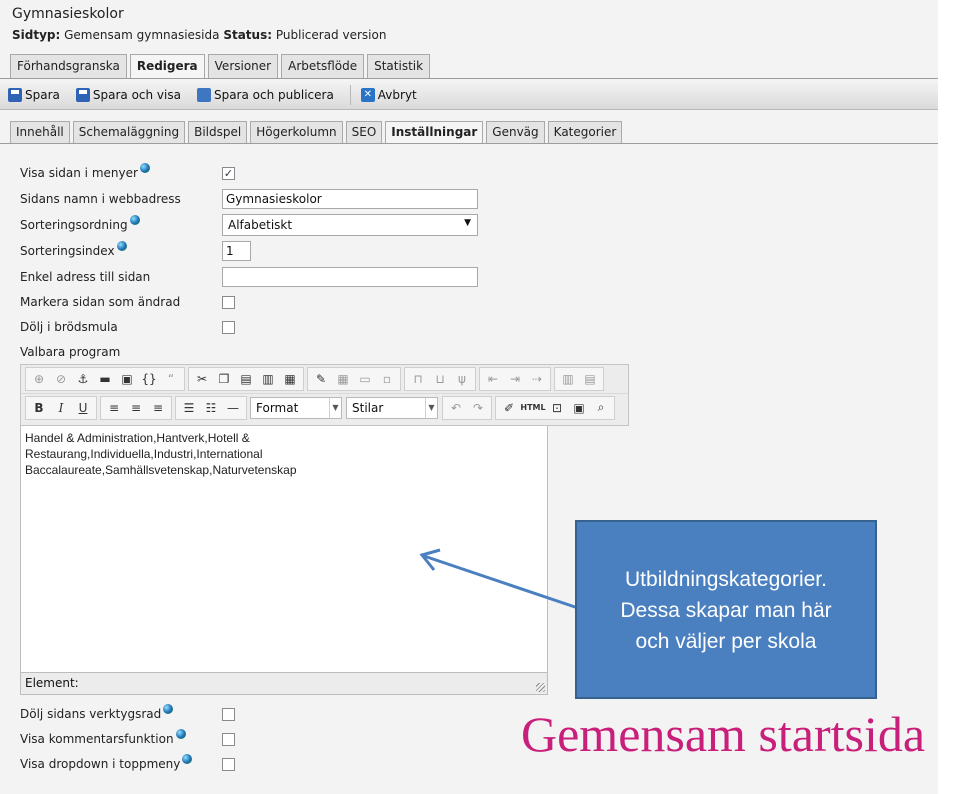 The width and height of the screenshot is (960, 794). What do you see at coordinates (228, 302) in the screenshot?
I see `mark-changed-checkbox` at bounding box center [228, 302].